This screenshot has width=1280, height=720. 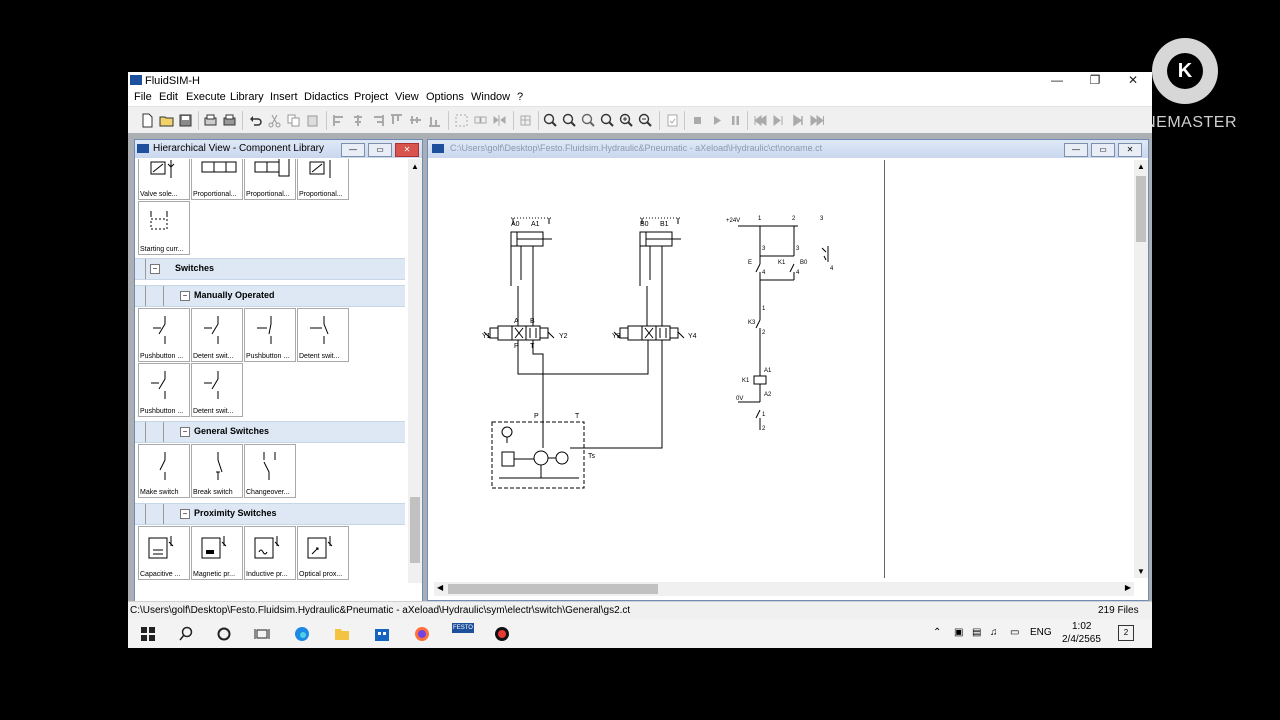 I want to click on library-minimize-button: —, so click(x=353, y=150).